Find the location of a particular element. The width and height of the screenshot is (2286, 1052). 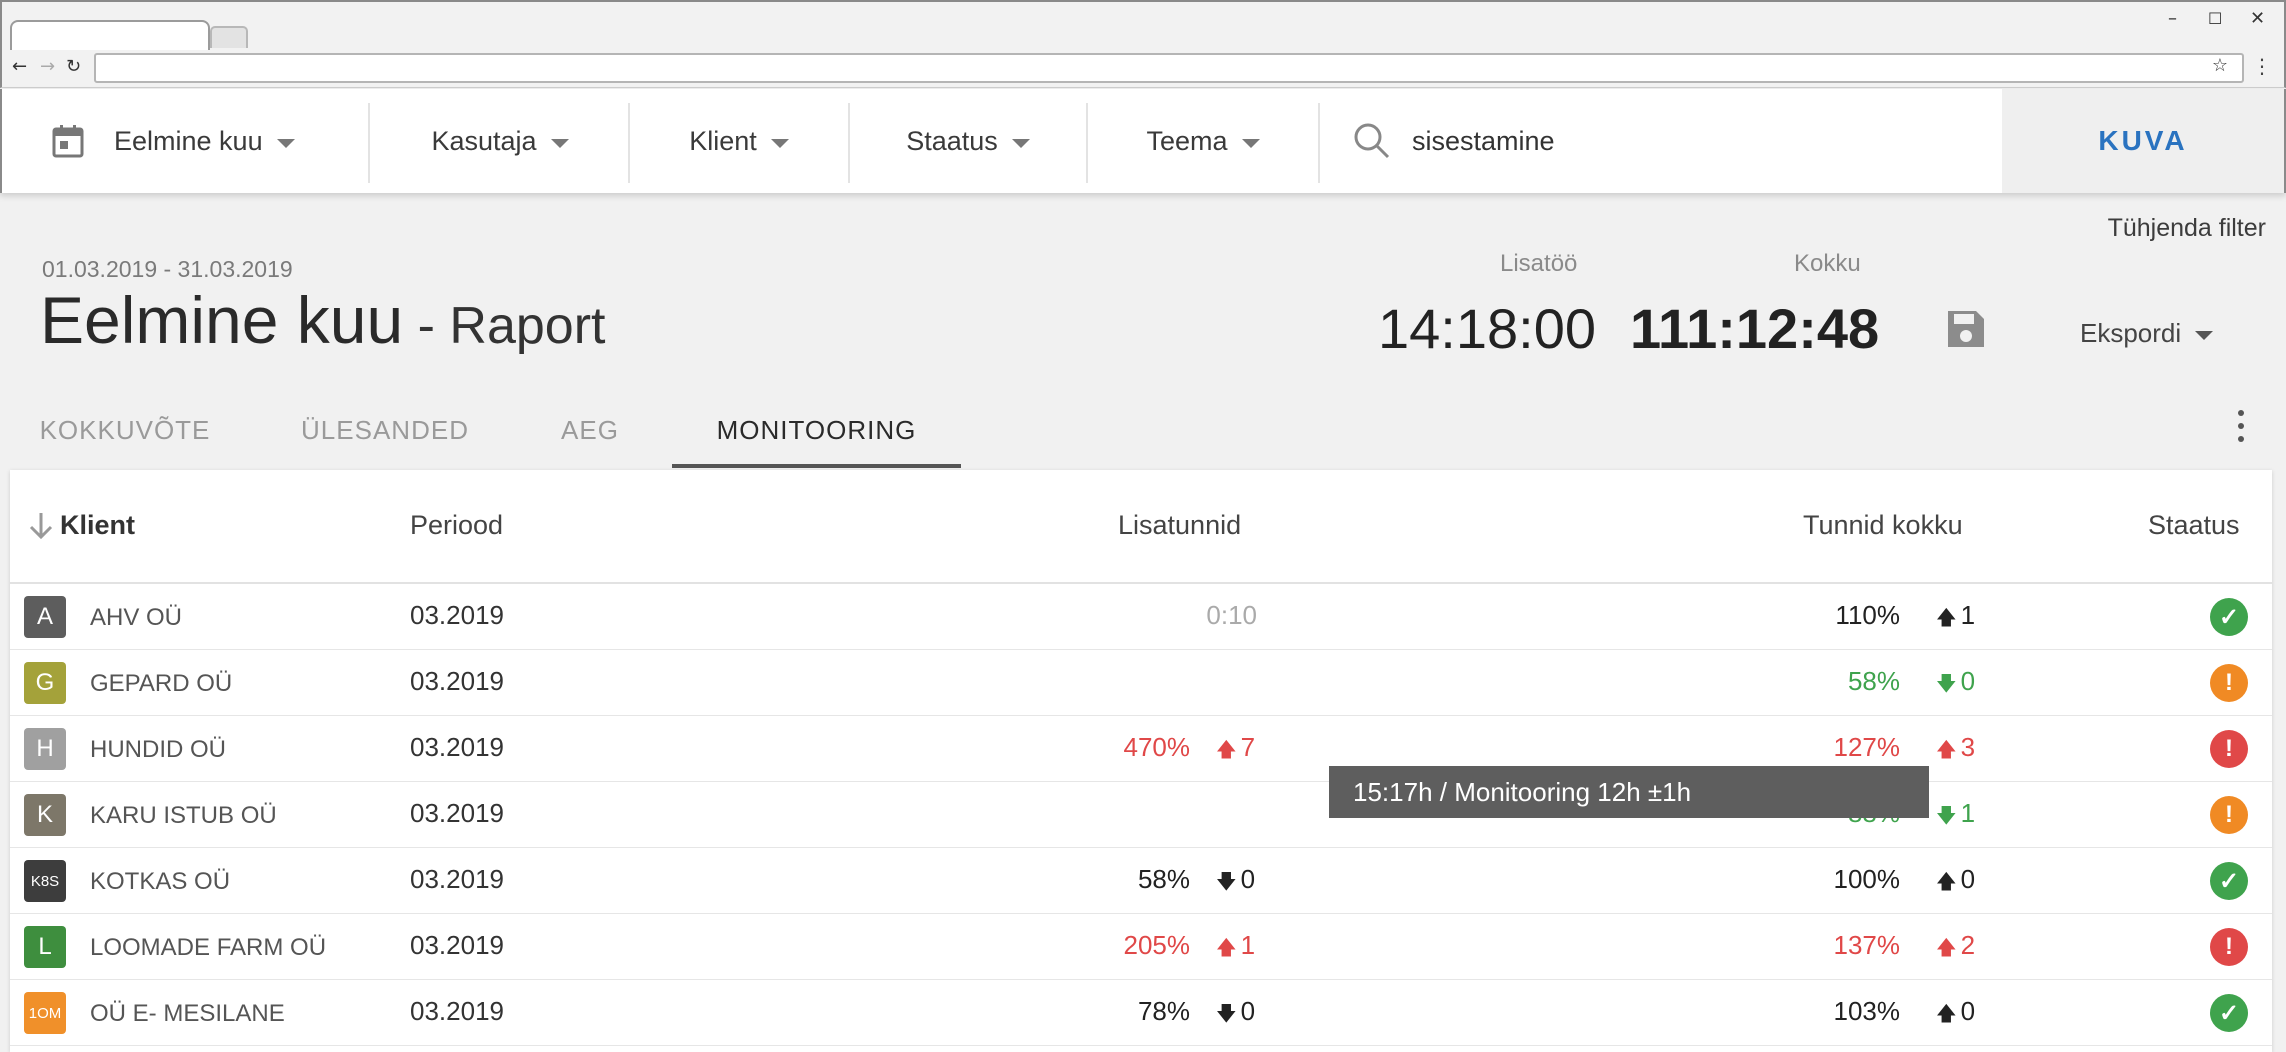

search-input: sisestamine is located at coordinates (1483, 141).